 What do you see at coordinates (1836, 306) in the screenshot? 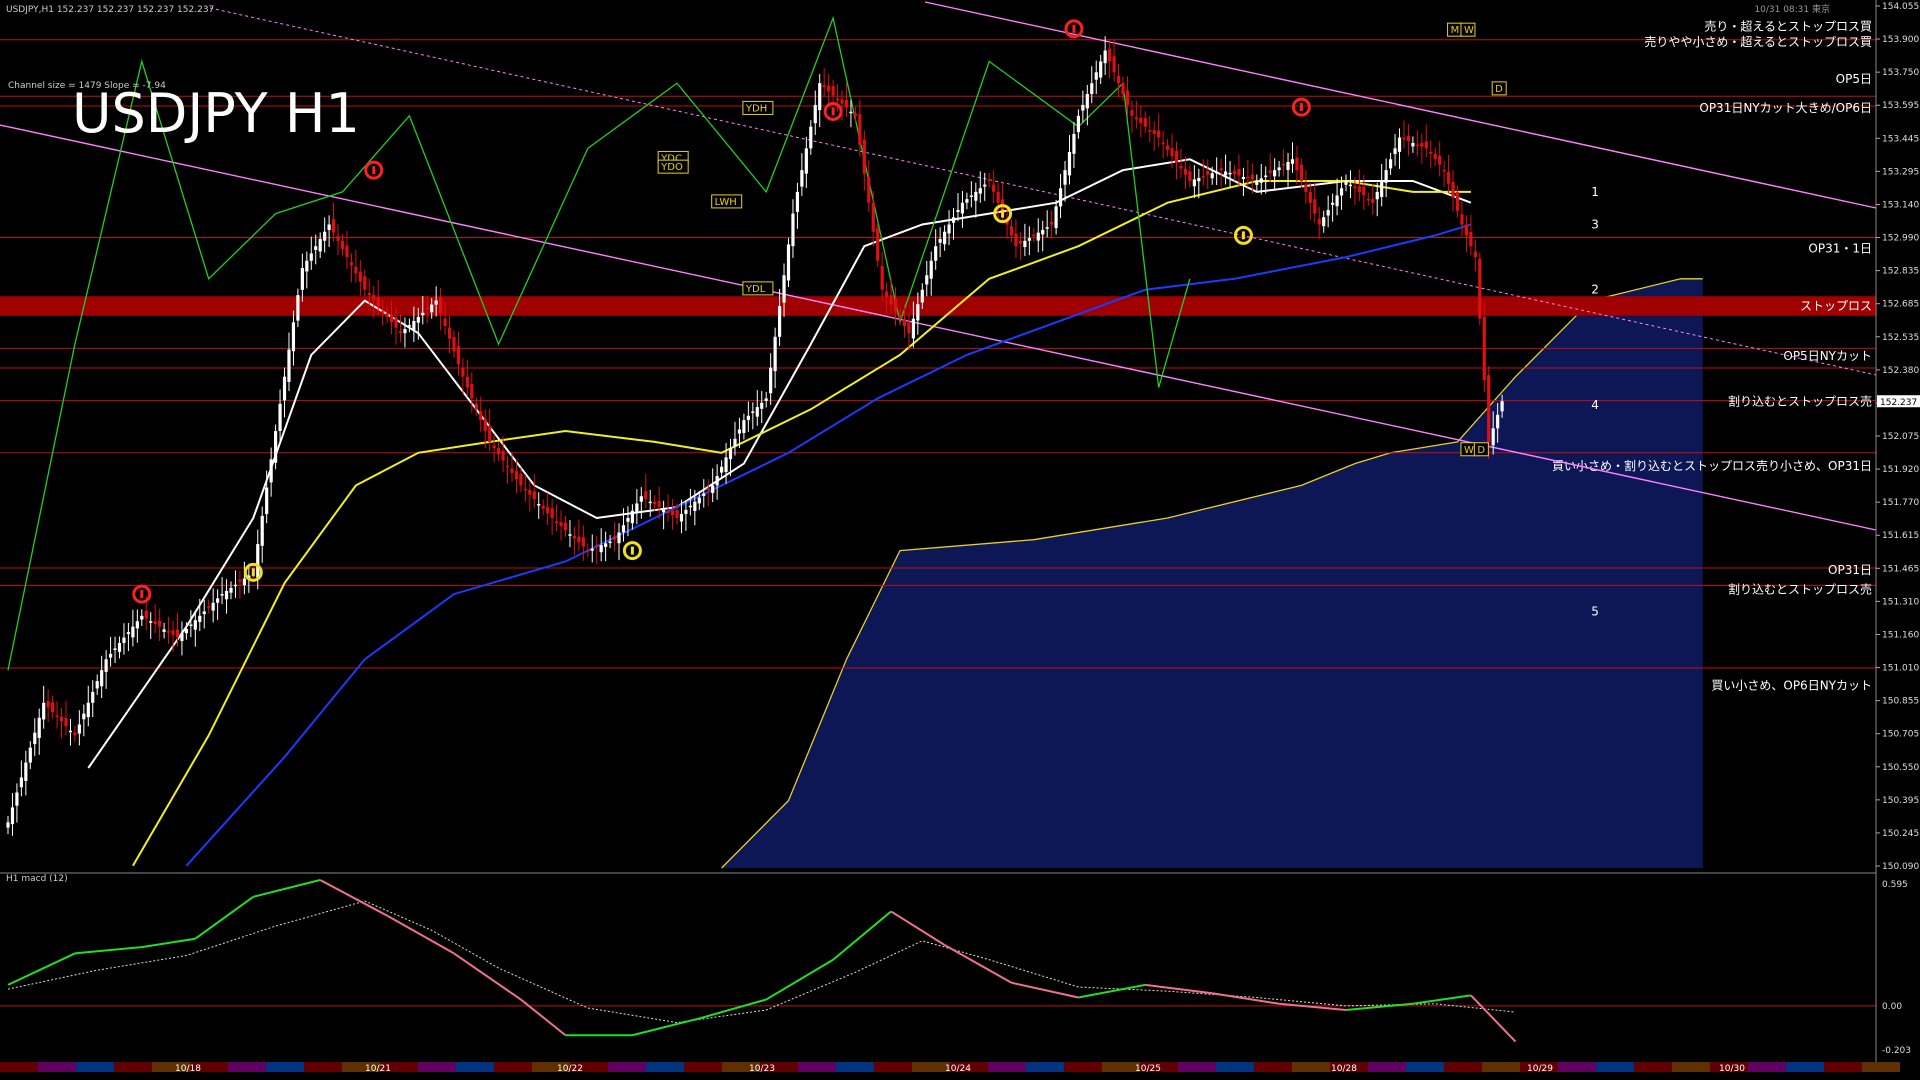
I see `price-level-label: ストップロス` at bounding box center [1836, 306].